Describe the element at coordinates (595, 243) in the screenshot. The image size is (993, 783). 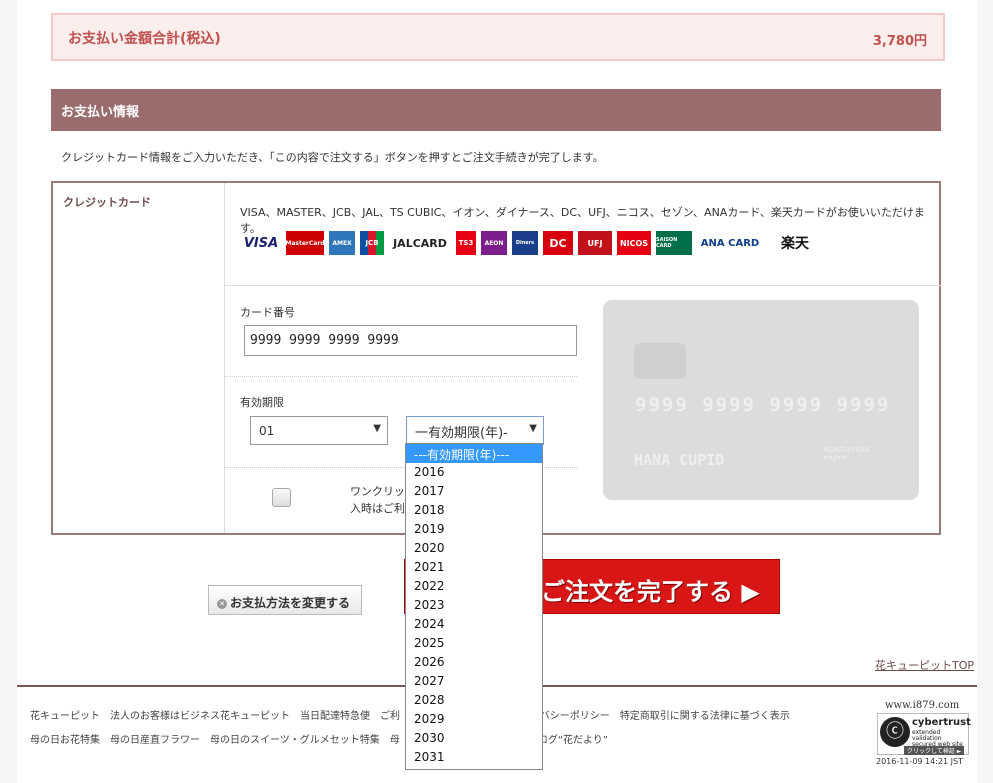
I see `ufj-logo: UFJ` at that location.